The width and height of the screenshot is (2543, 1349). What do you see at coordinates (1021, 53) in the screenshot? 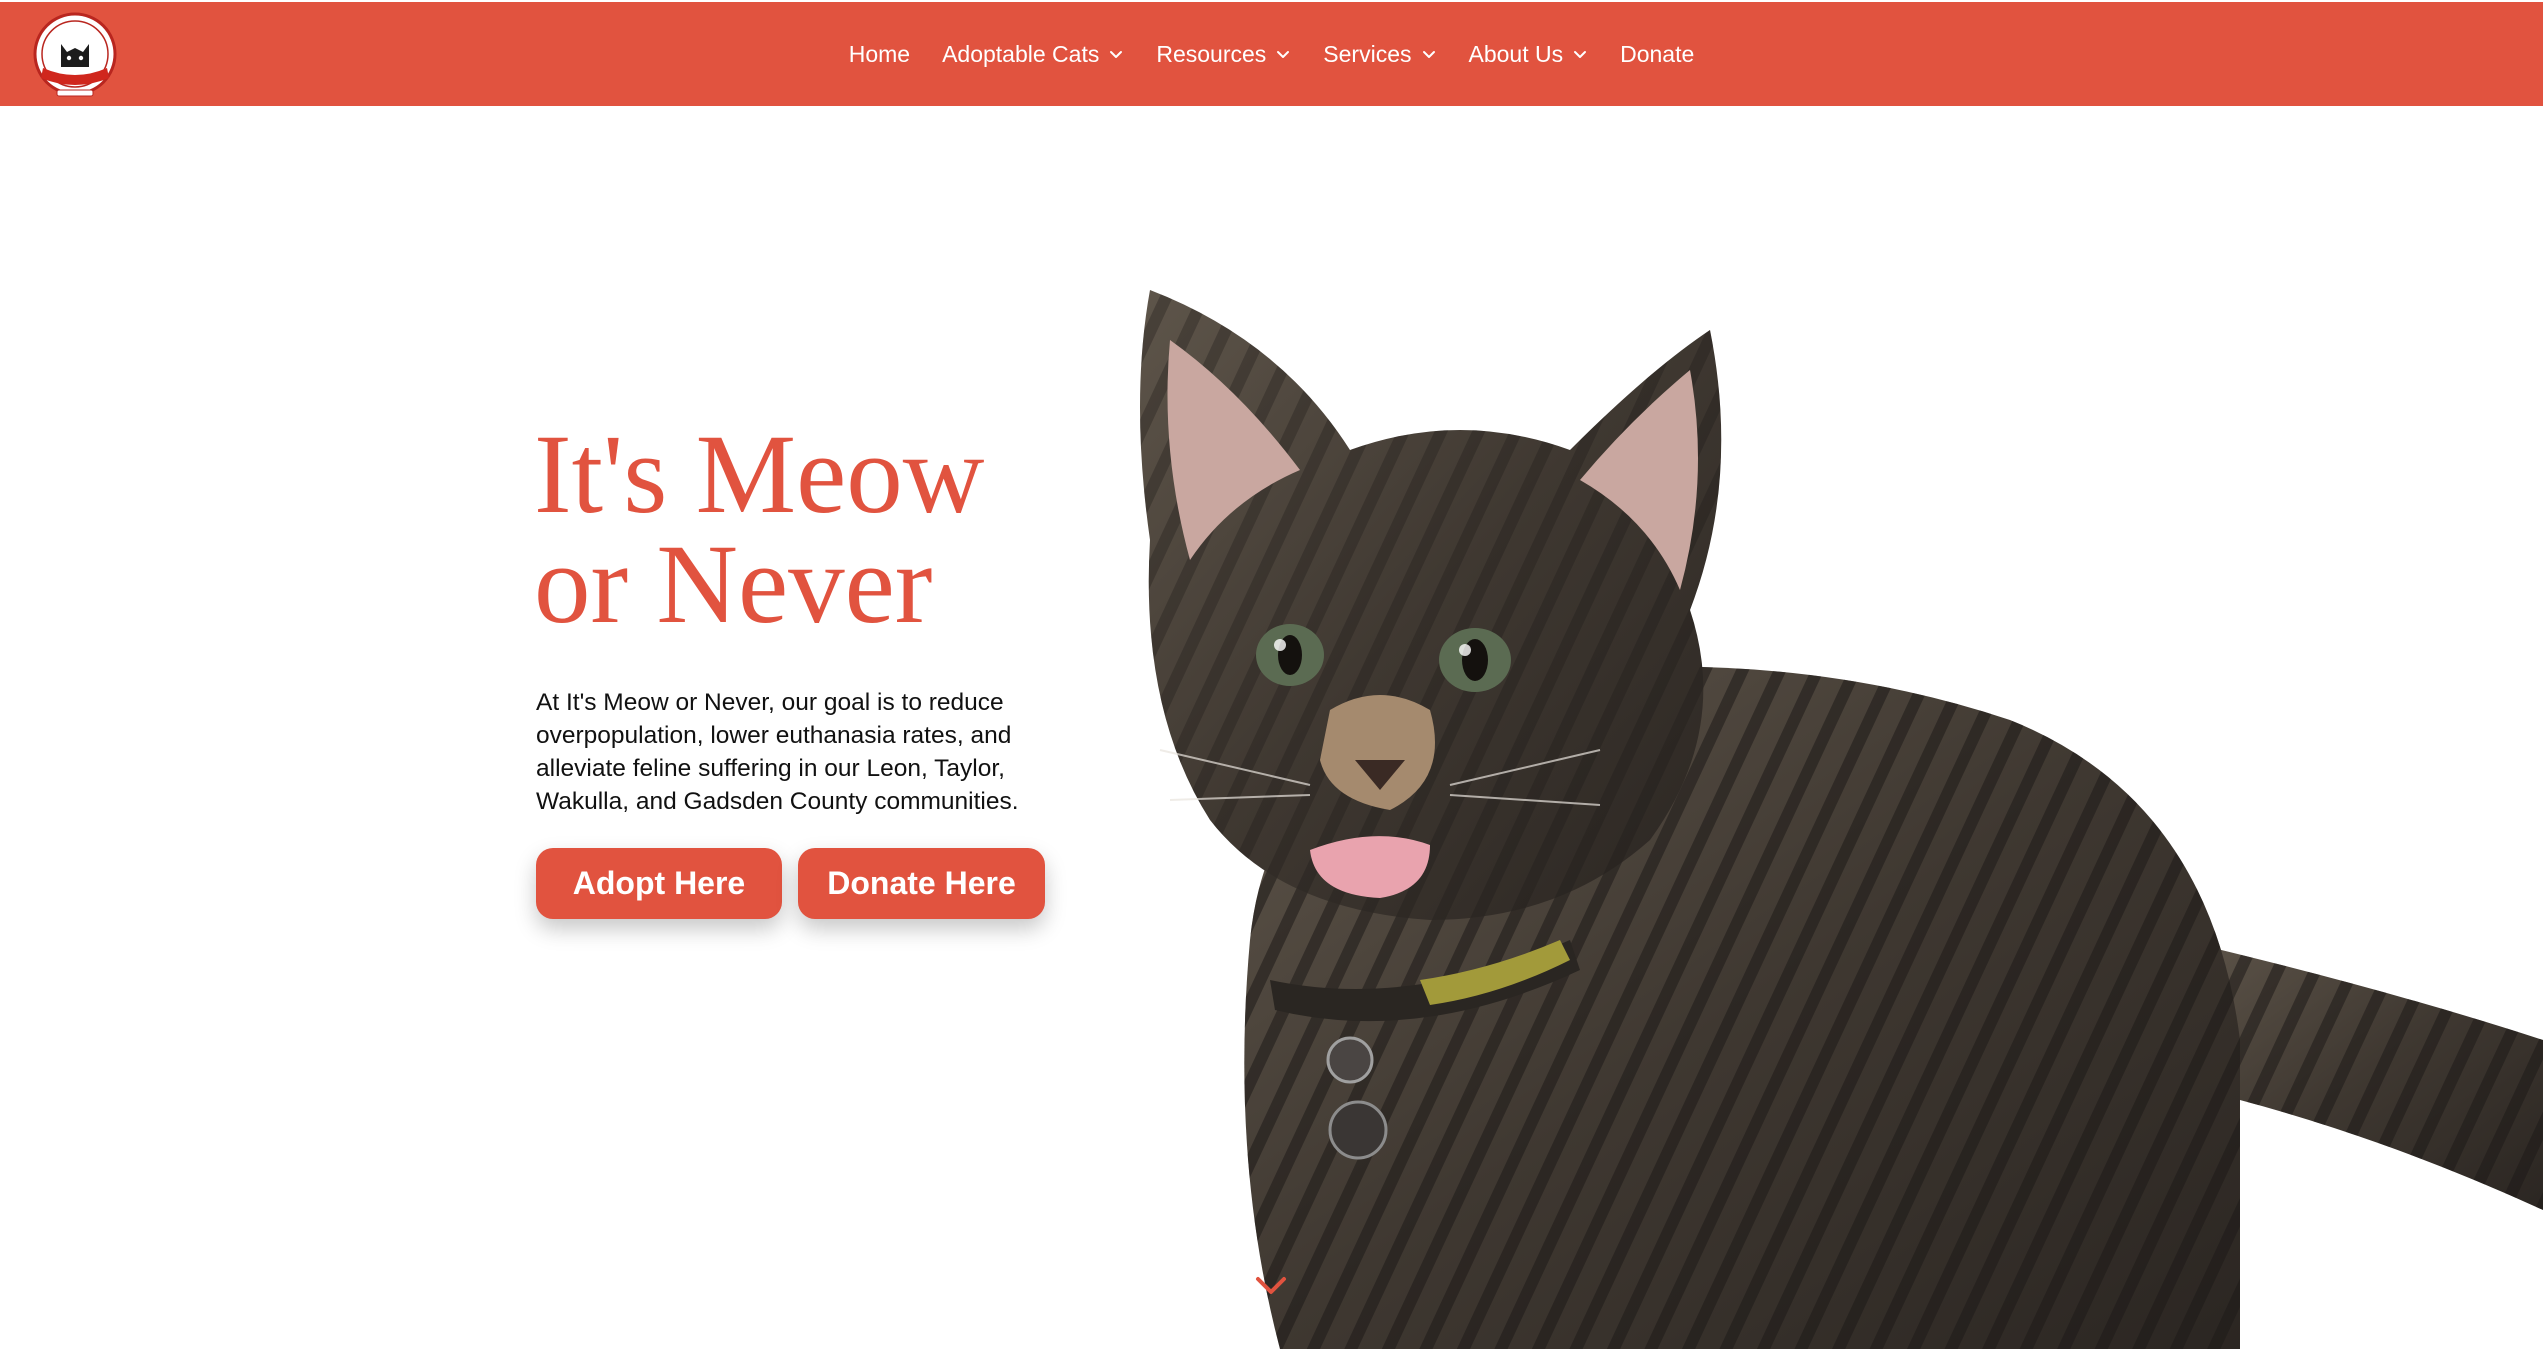
I see `nav-adoptable-cats-label: Adoptable Cats` at bounding box center [1021, 53].